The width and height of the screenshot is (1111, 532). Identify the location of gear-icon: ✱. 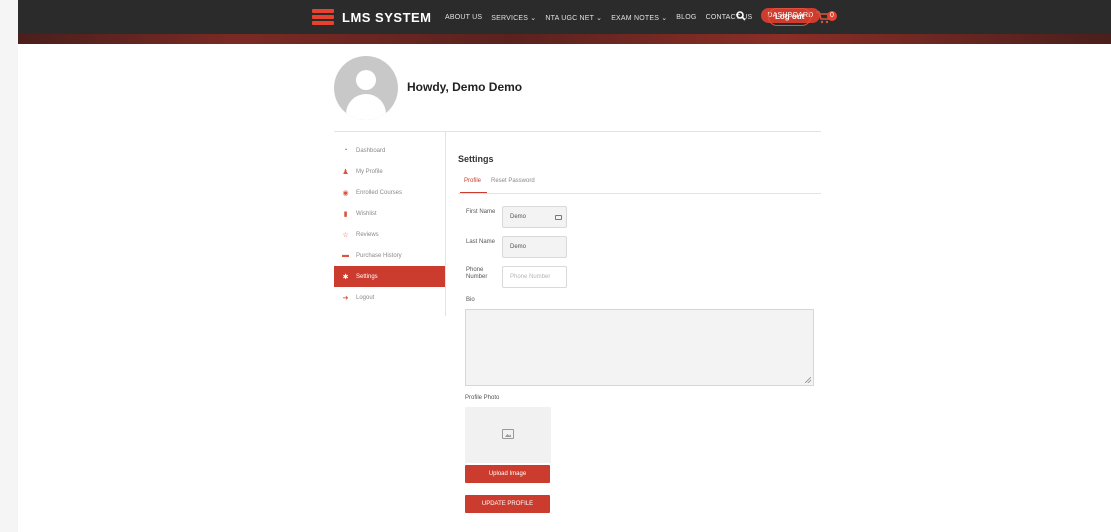
(345, 277).